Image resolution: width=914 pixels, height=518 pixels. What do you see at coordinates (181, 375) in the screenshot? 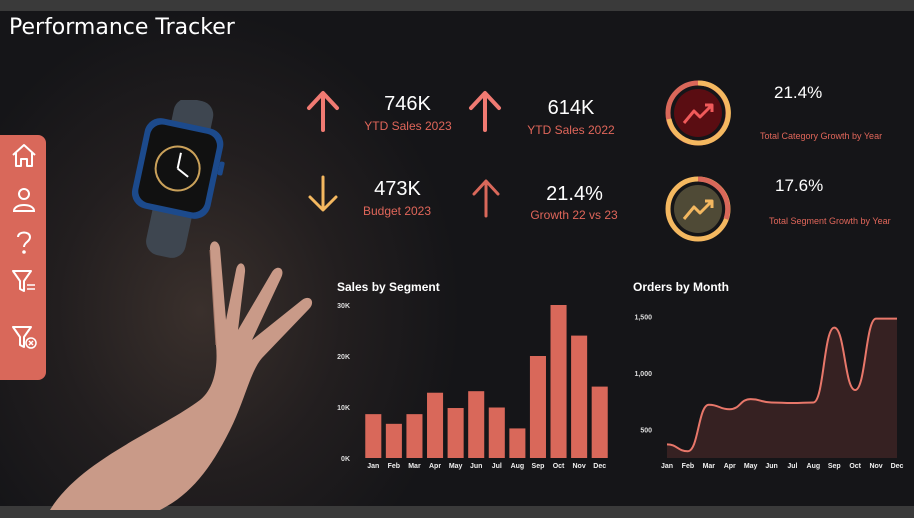
I see `hand-image` at bounding box center [181, 375].